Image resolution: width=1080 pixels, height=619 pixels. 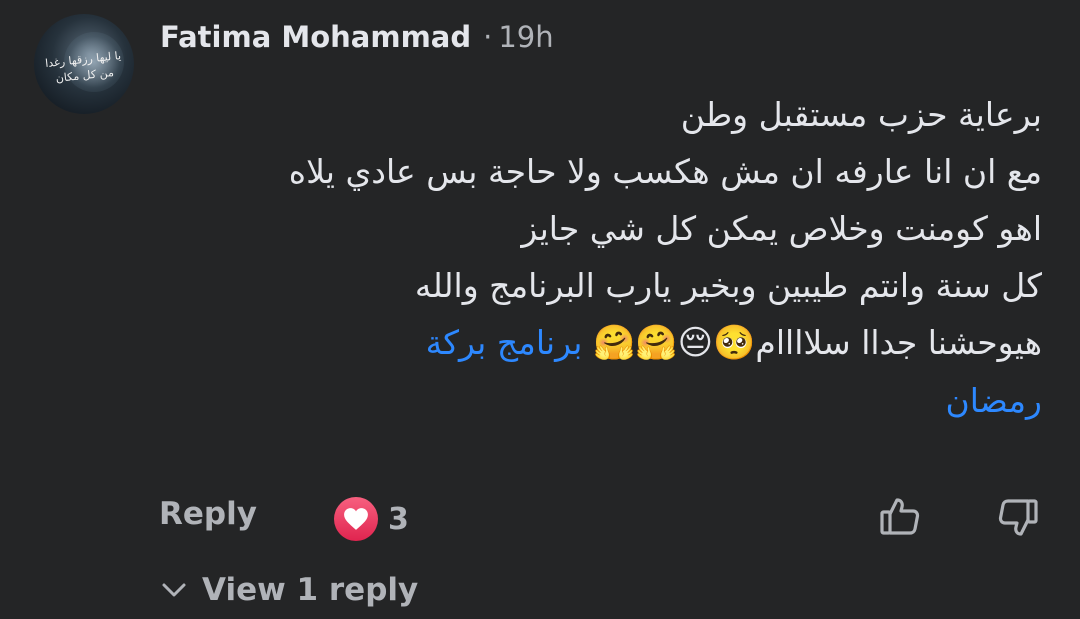 I want to click on comment-line-5: هيوحشنا جداا سلاااام🥺😔🤗🤗 برنامج بركة, so click(x=600, y=343).